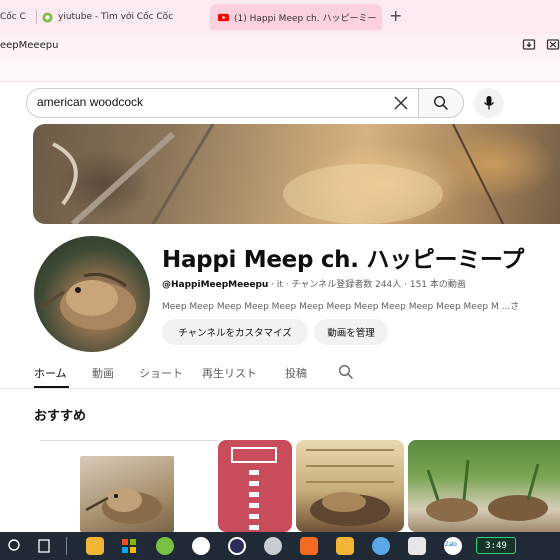 The height and width of the screenshot is (560, 560). Describe the element at coordinates (29, 45) in the screenshot. I see `address-text: eepMeeepu` at that location.